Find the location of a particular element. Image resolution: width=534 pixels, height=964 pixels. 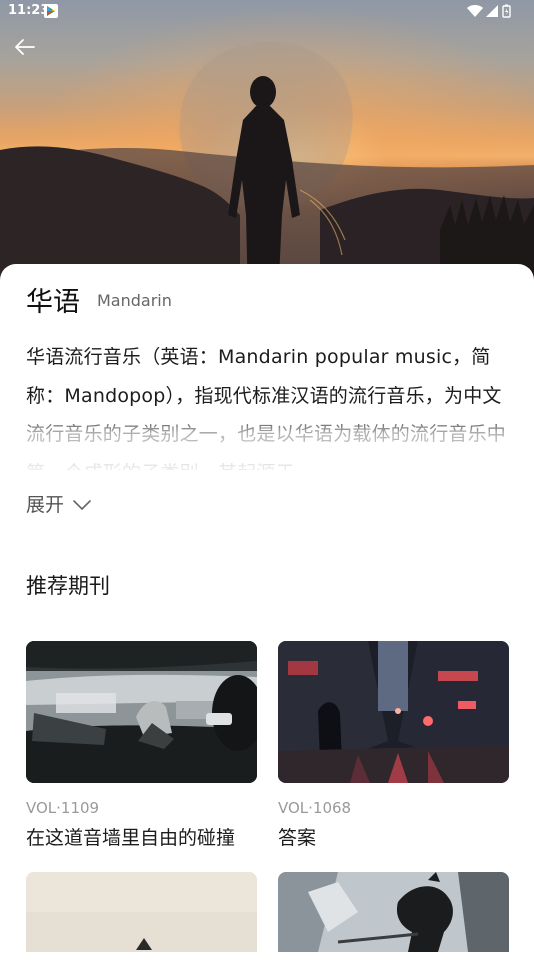

periodical-card: VOL·1109 在这道音墙里自由的碰撞 is located at coordinates (141, 745).